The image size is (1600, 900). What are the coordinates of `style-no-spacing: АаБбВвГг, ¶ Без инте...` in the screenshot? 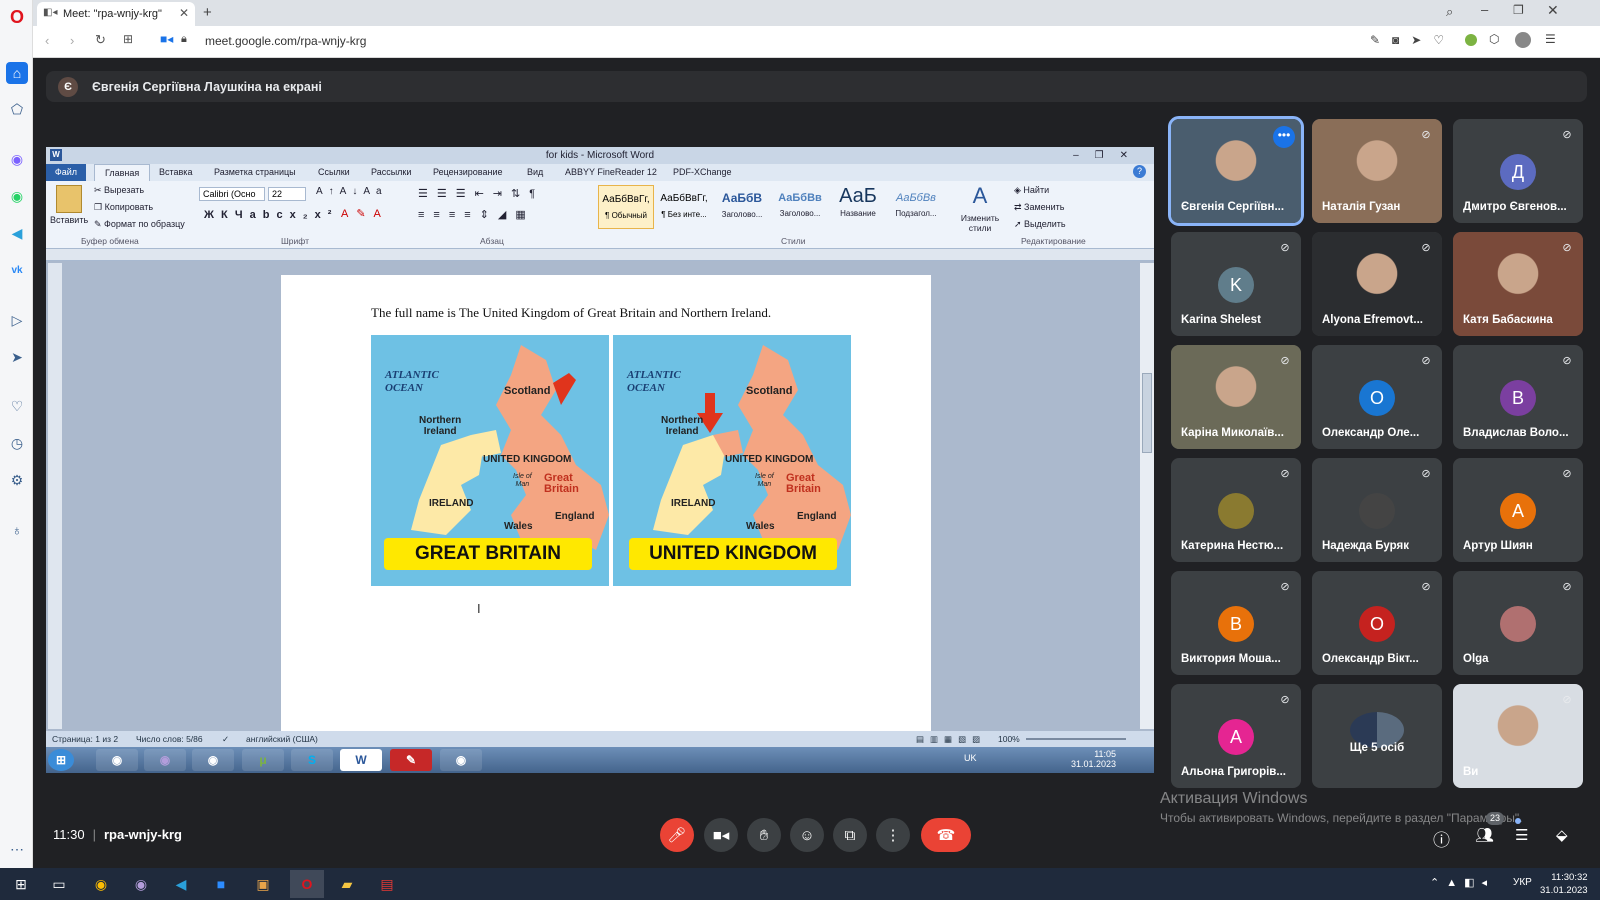 It's located at (684, 207).